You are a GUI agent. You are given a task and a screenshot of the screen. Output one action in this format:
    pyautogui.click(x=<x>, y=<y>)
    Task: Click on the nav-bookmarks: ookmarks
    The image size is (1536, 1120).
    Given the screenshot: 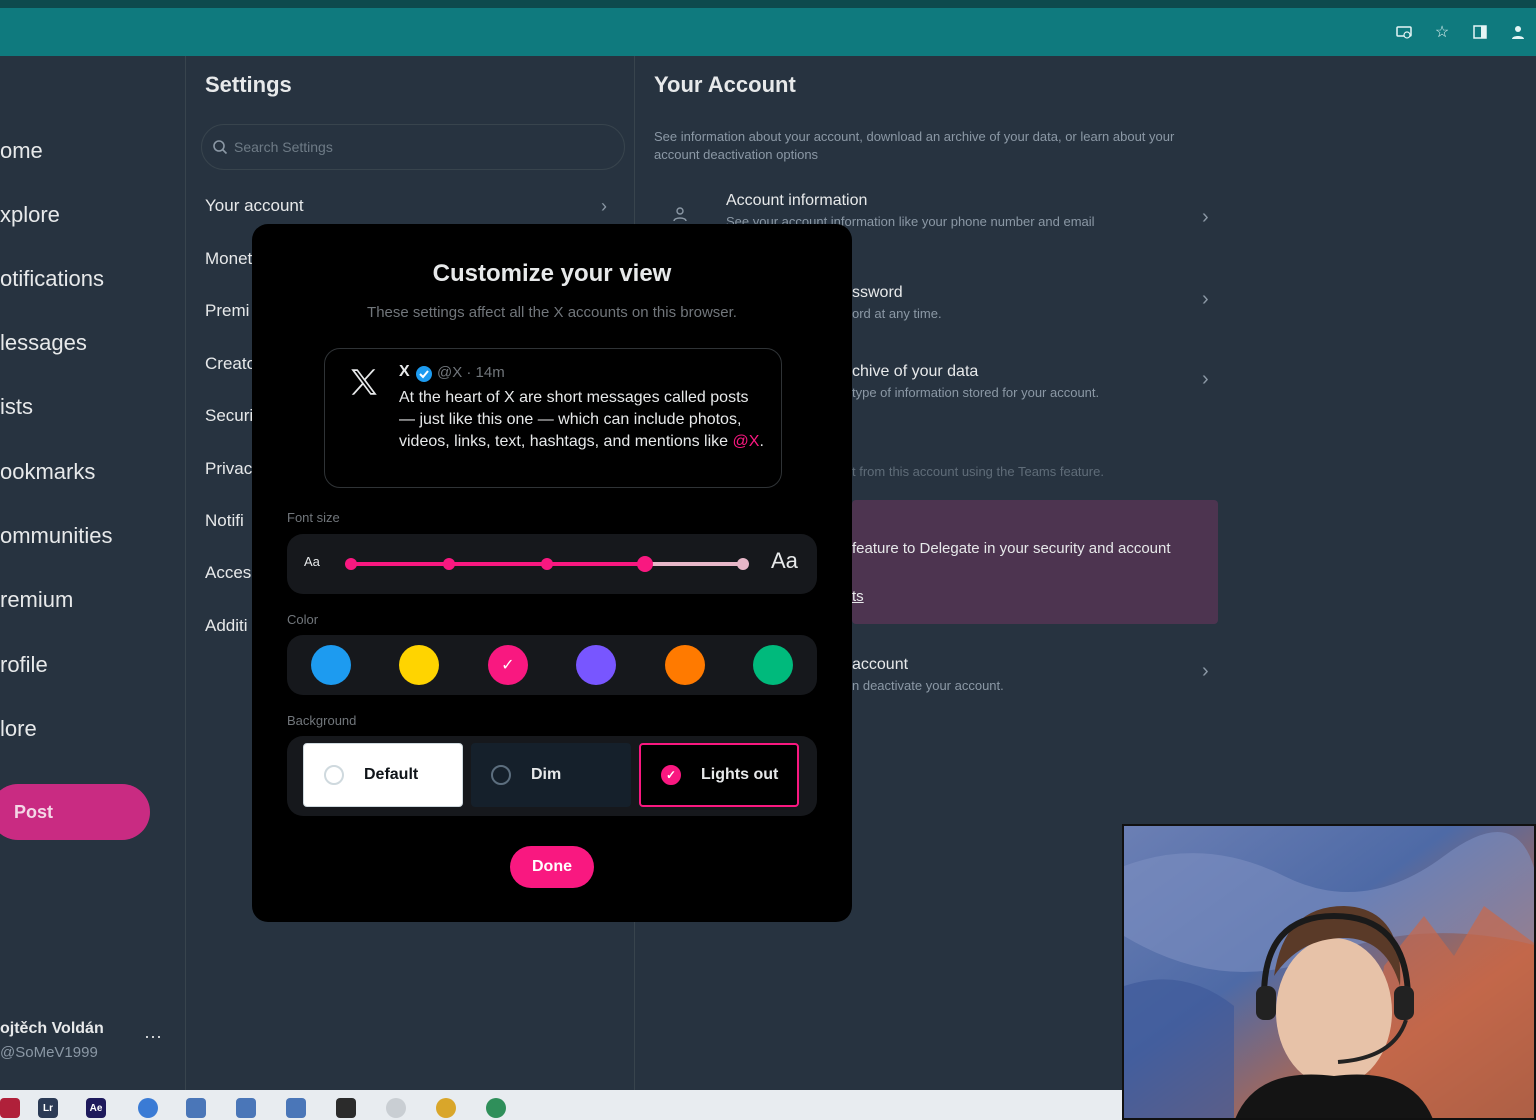 What is the action you would take?
    pyautogui.click(x=47, y=472)
    